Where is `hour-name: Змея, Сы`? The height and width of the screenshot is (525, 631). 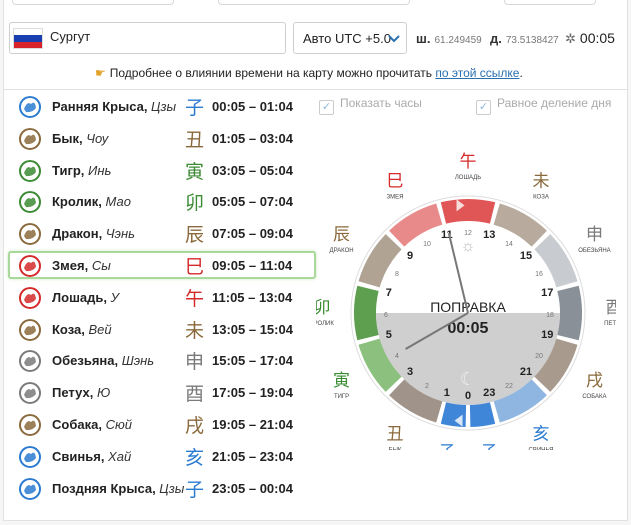
hour-name: Змея, Сы is located at coordinates (81, 265).